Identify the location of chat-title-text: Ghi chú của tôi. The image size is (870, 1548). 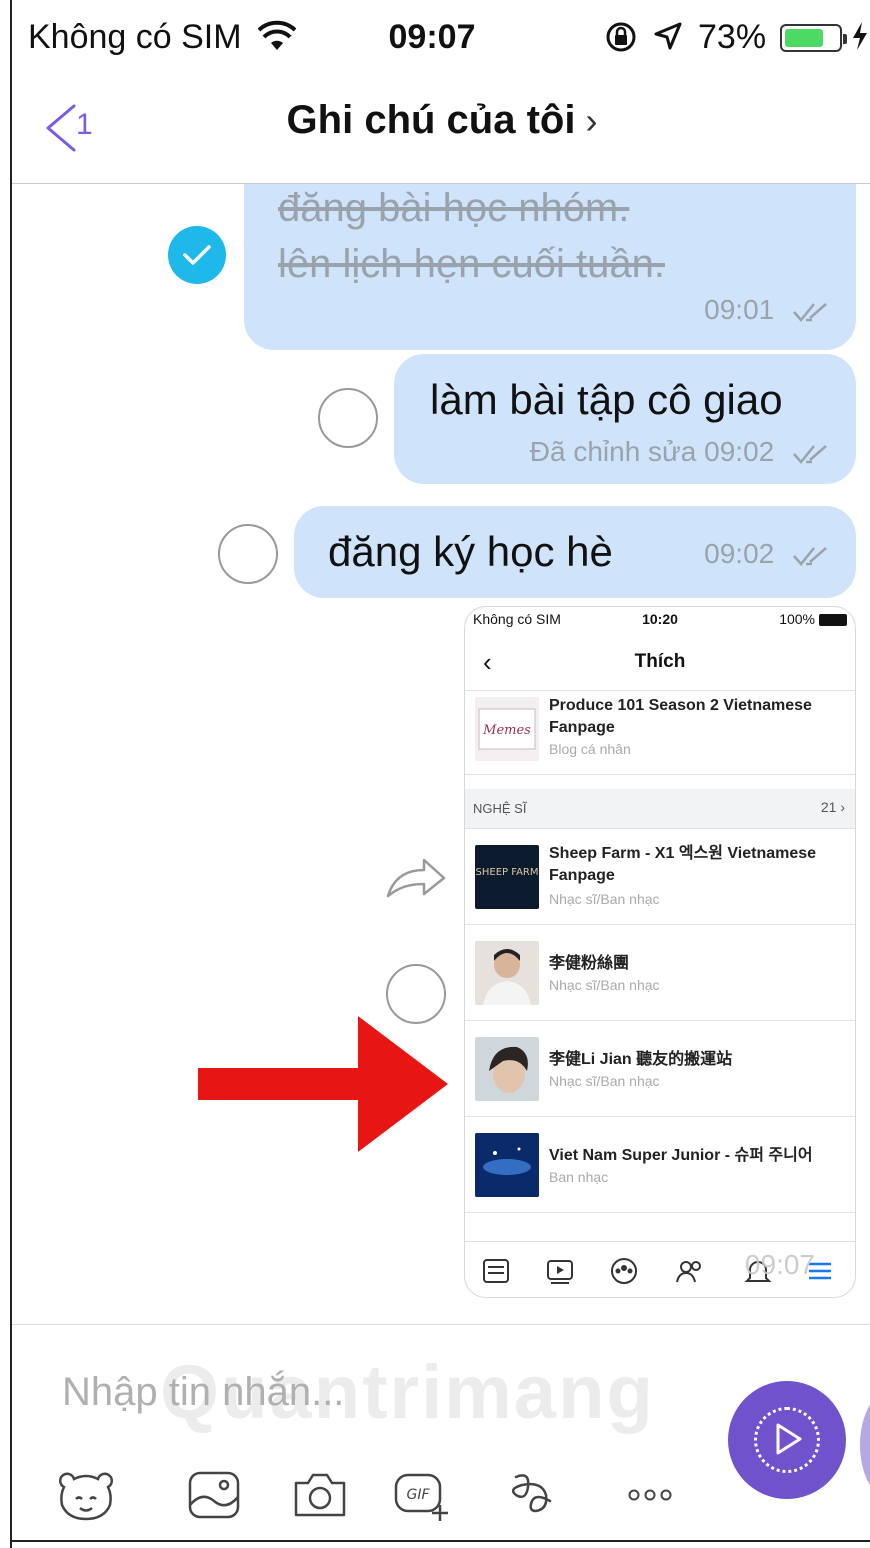
(431, 120).